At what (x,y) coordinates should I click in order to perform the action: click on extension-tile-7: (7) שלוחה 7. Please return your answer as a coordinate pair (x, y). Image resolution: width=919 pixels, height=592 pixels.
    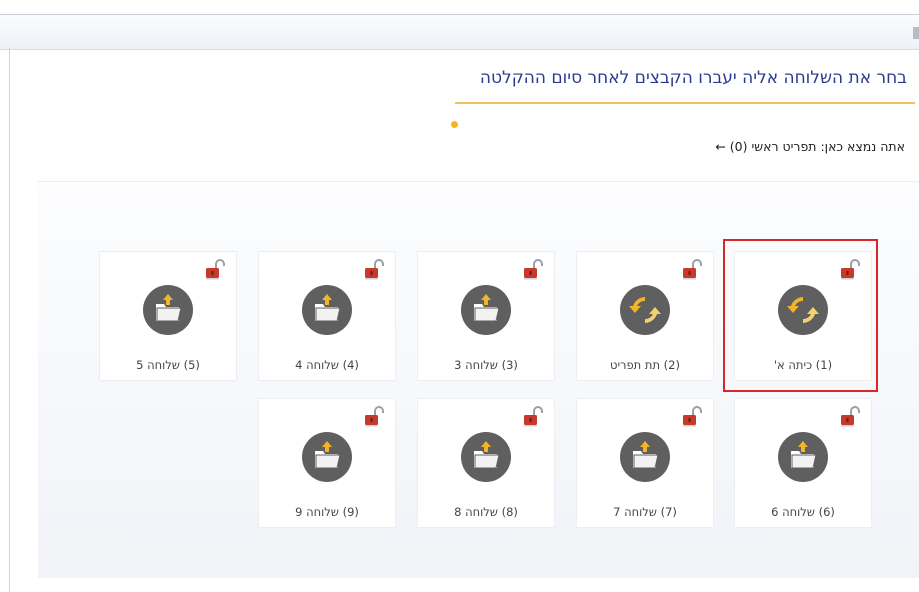
    Looking at the image, I should click on (645, 463).